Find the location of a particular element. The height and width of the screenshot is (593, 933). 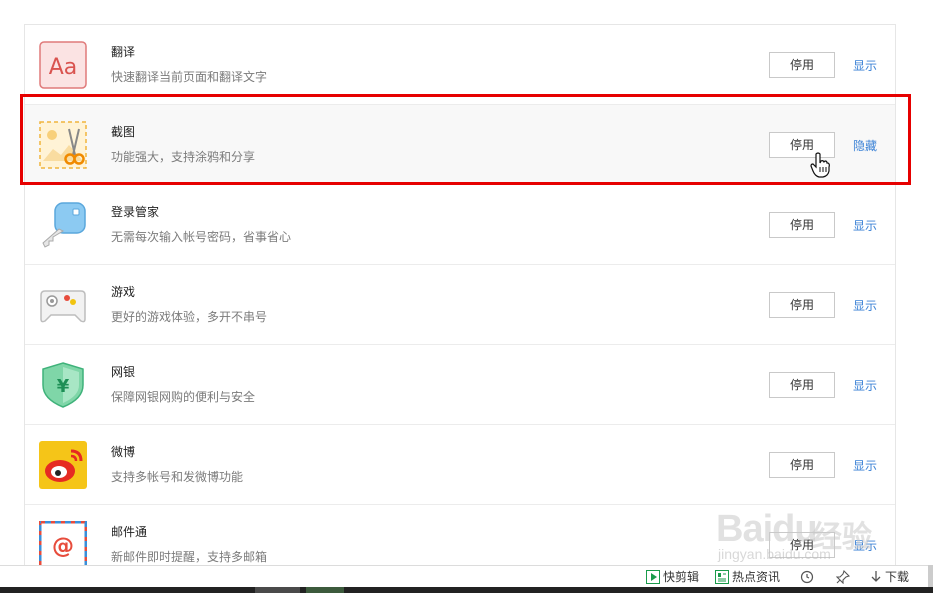

history-button is located at coordinates (808, 577).